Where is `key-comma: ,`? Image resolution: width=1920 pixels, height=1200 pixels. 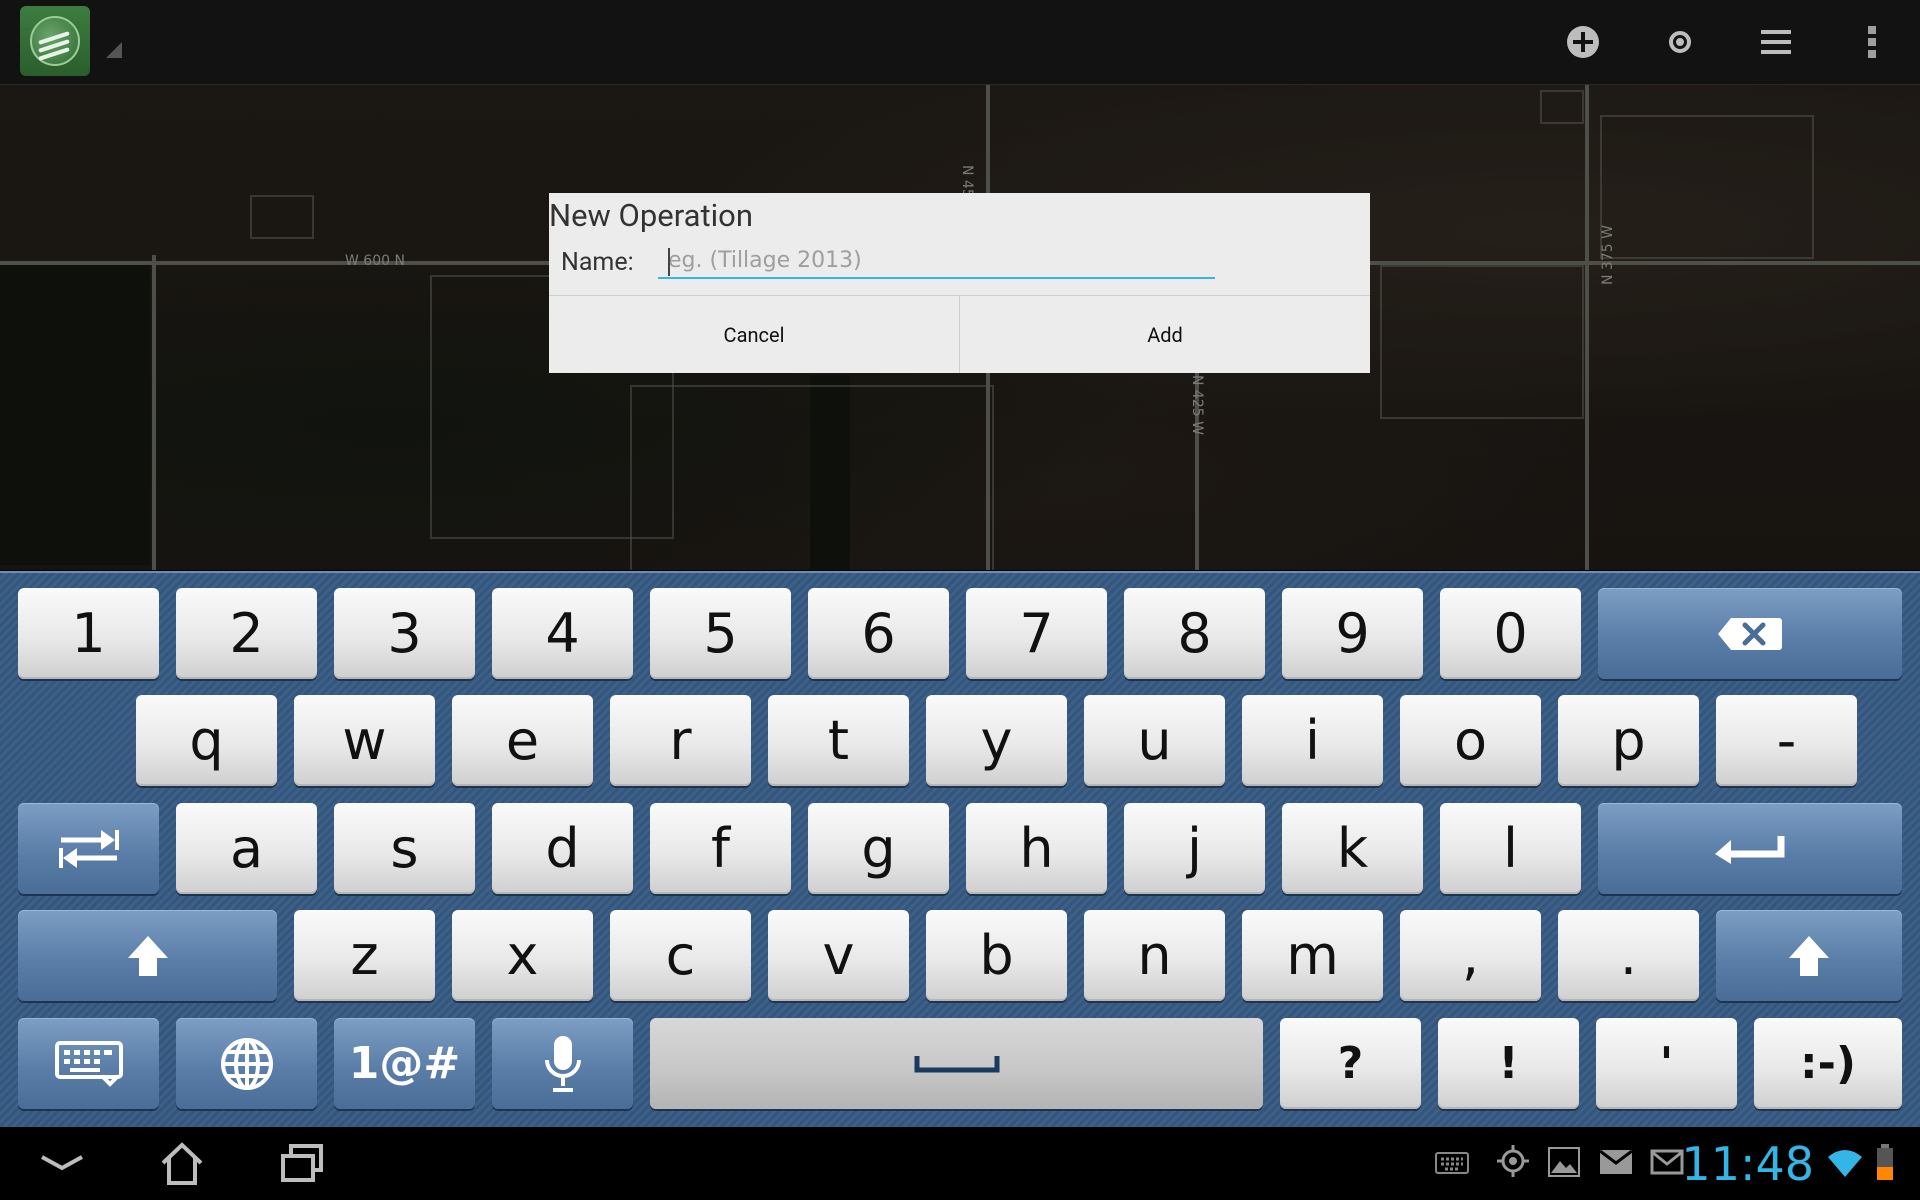 key-comma: , is located at coordinates (1470, 955).